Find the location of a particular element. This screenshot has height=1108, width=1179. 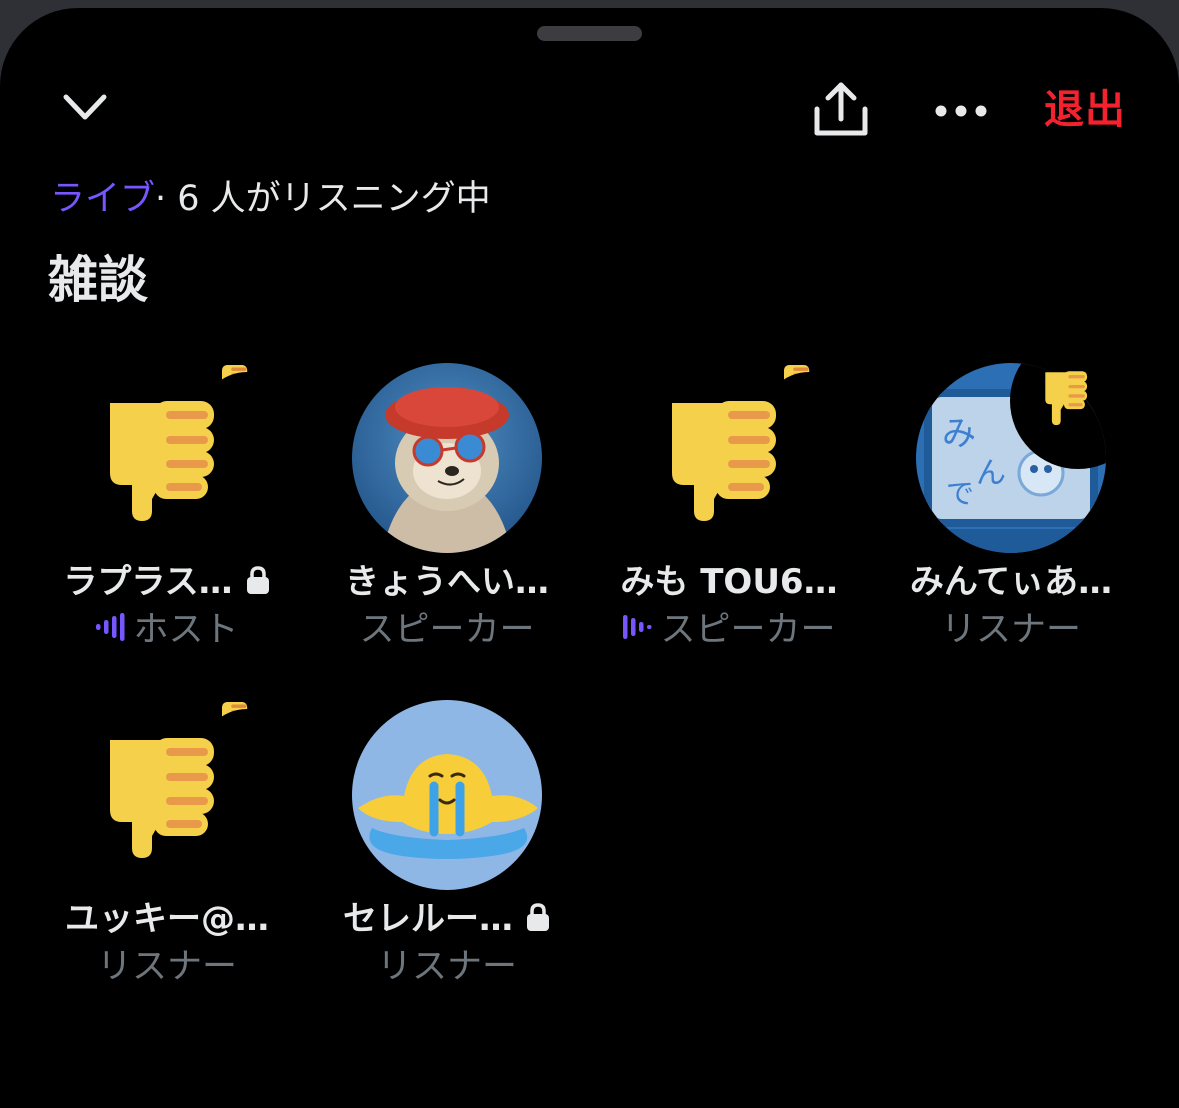

participant-card: ユッキー@… リスナー is located at coordinates (167, 850).